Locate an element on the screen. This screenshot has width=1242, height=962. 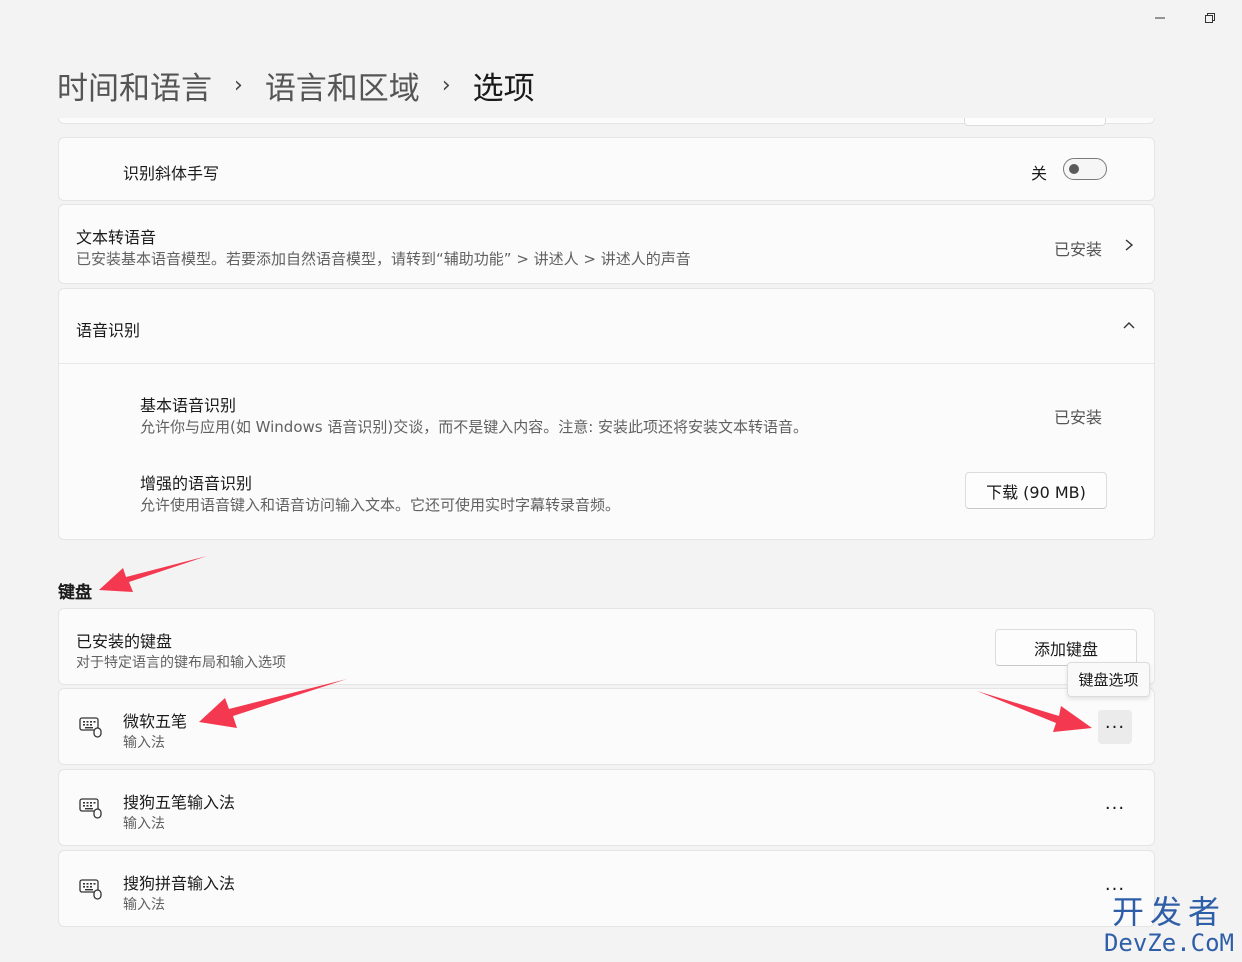
speech-recognition-title: 语音识别 is located at coordinates (108, 330).